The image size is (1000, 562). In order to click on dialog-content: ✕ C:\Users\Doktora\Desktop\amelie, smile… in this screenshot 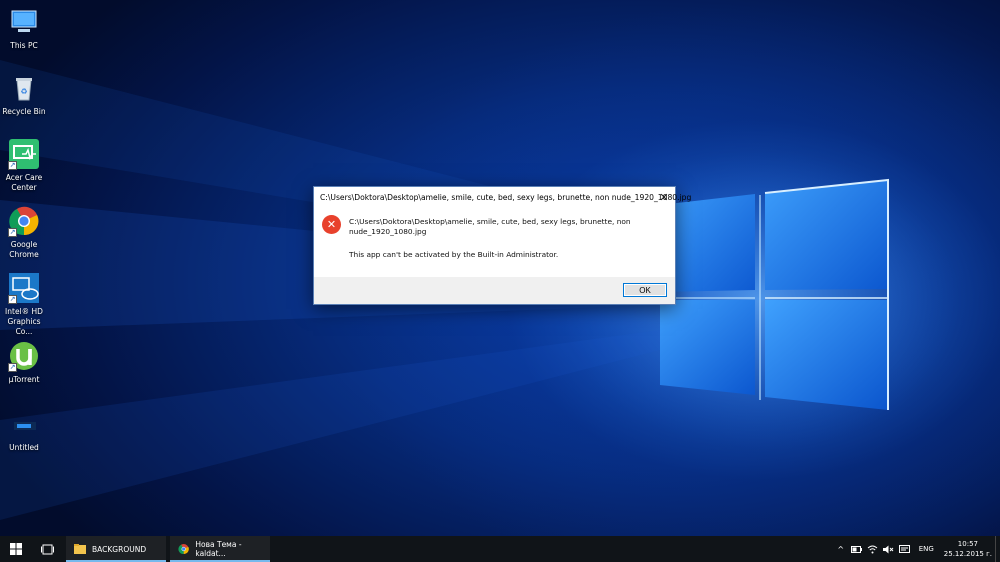, I will do `click(494, 243)`.